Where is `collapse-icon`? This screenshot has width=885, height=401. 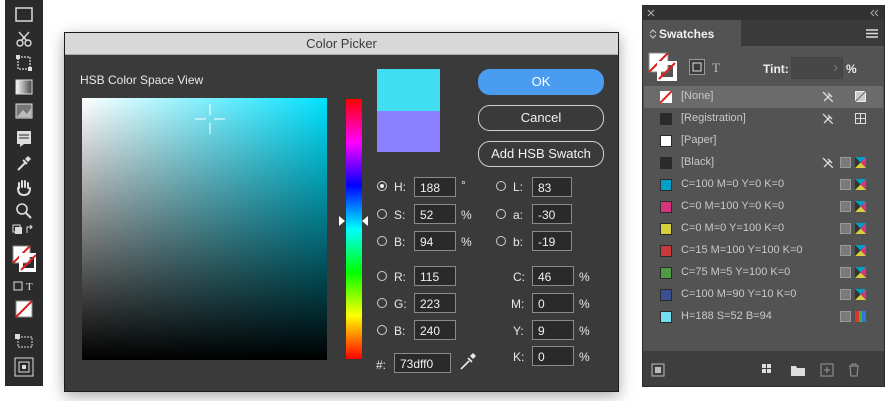
collapse-icon is located at coordinates (874, 13).